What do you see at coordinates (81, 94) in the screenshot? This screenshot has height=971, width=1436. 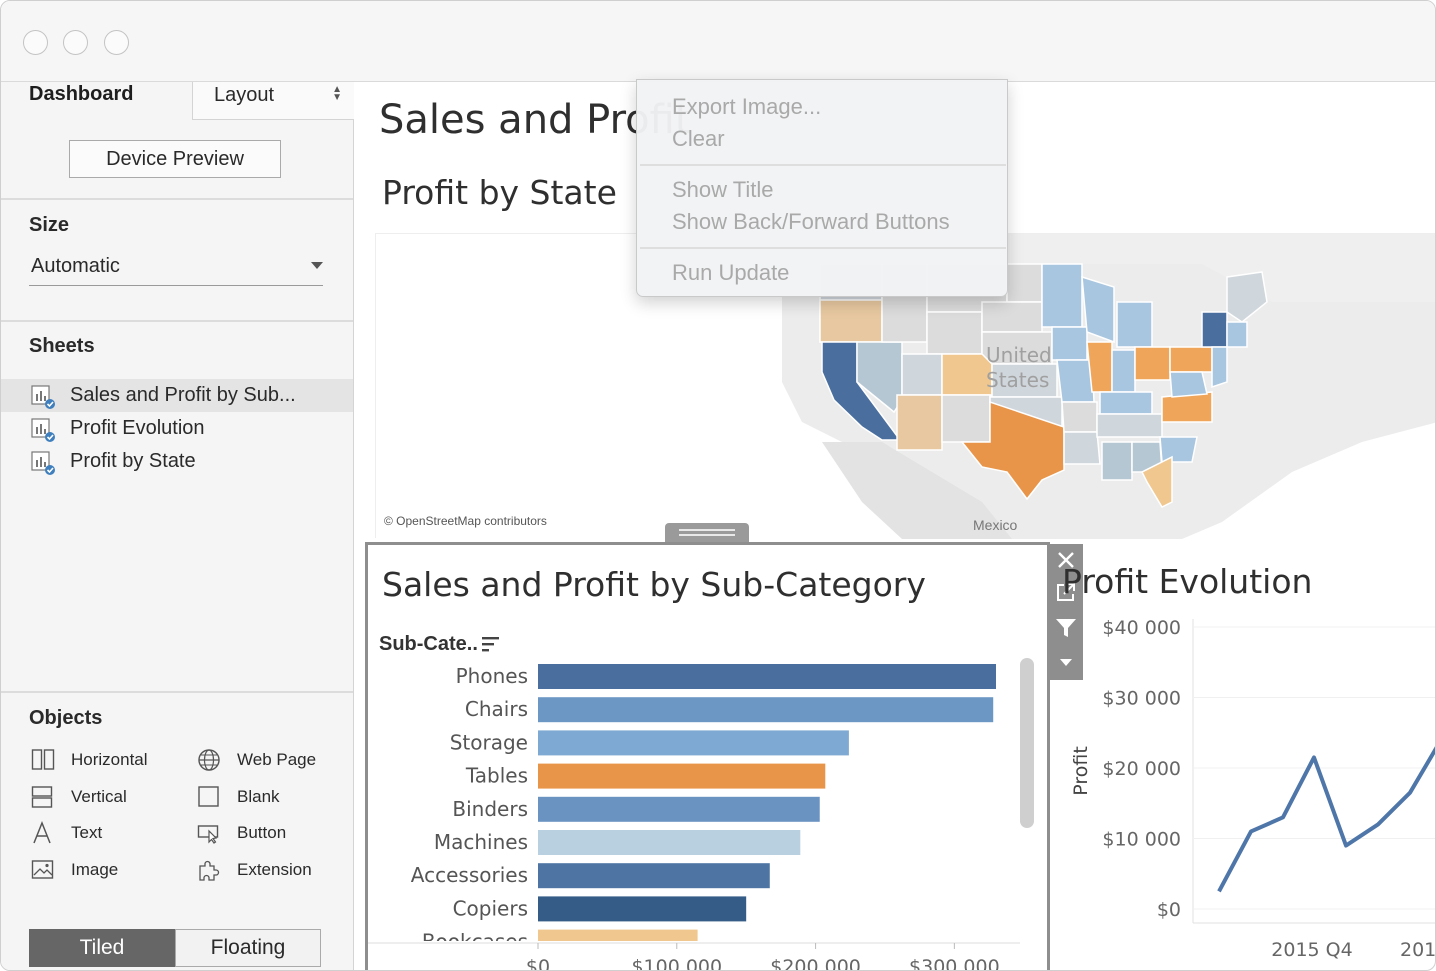 I see `tab-dashboard: Dashboard` at bounding box center [81, 94].